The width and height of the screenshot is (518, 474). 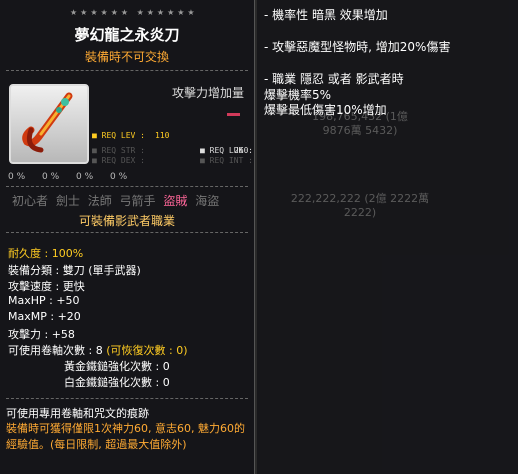 What do you see at coordinates (126, 57) in the screenshot?
I see `trade-restriction: 裝備時不可交換` at bounding box center [126, 57].